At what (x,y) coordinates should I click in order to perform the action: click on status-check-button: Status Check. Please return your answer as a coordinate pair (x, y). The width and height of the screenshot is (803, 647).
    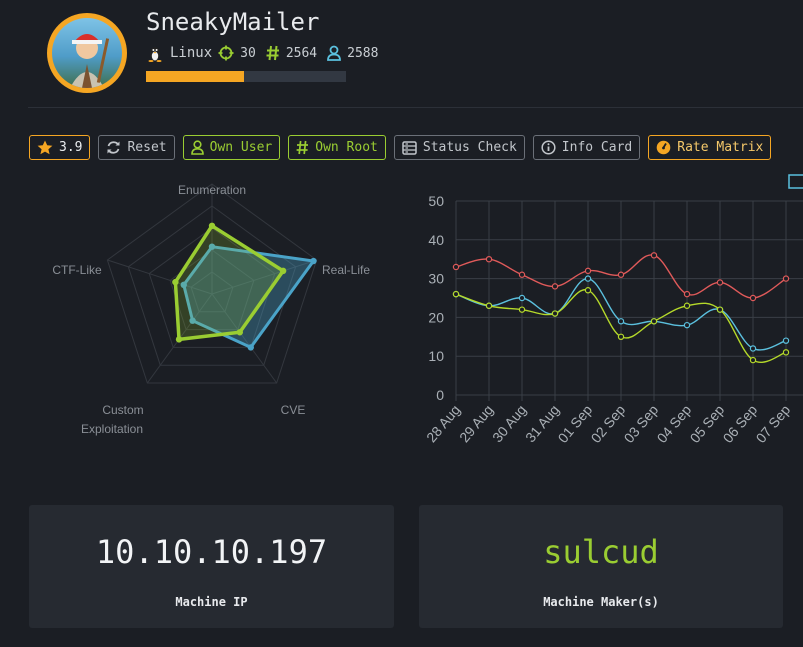
    Looking at the image, I should click on (459, 147).